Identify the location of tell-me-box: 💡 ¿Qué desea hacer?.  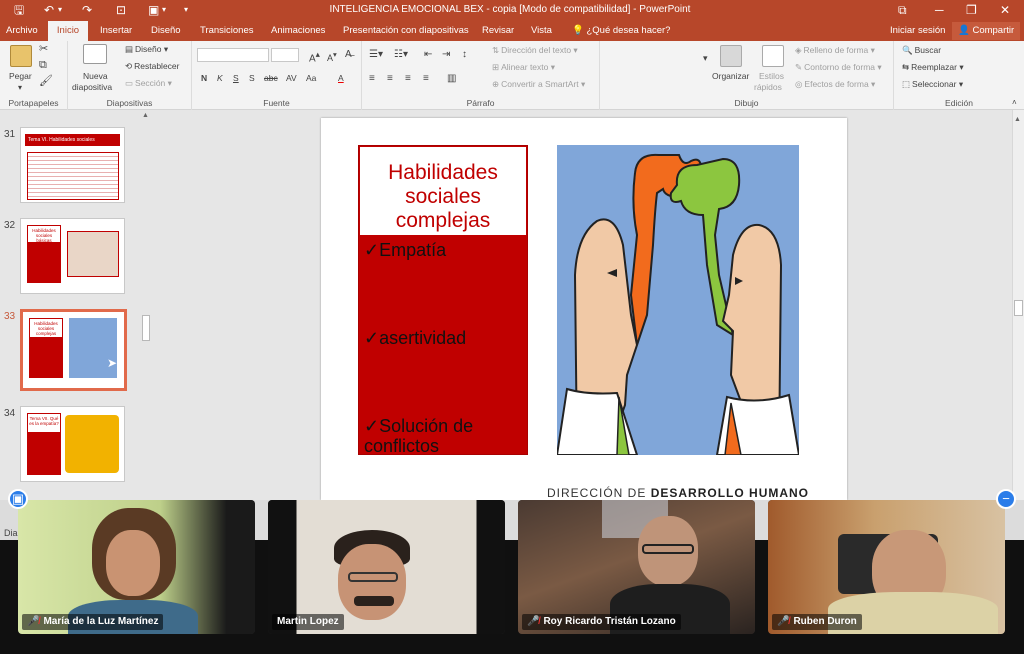
(621, 31).